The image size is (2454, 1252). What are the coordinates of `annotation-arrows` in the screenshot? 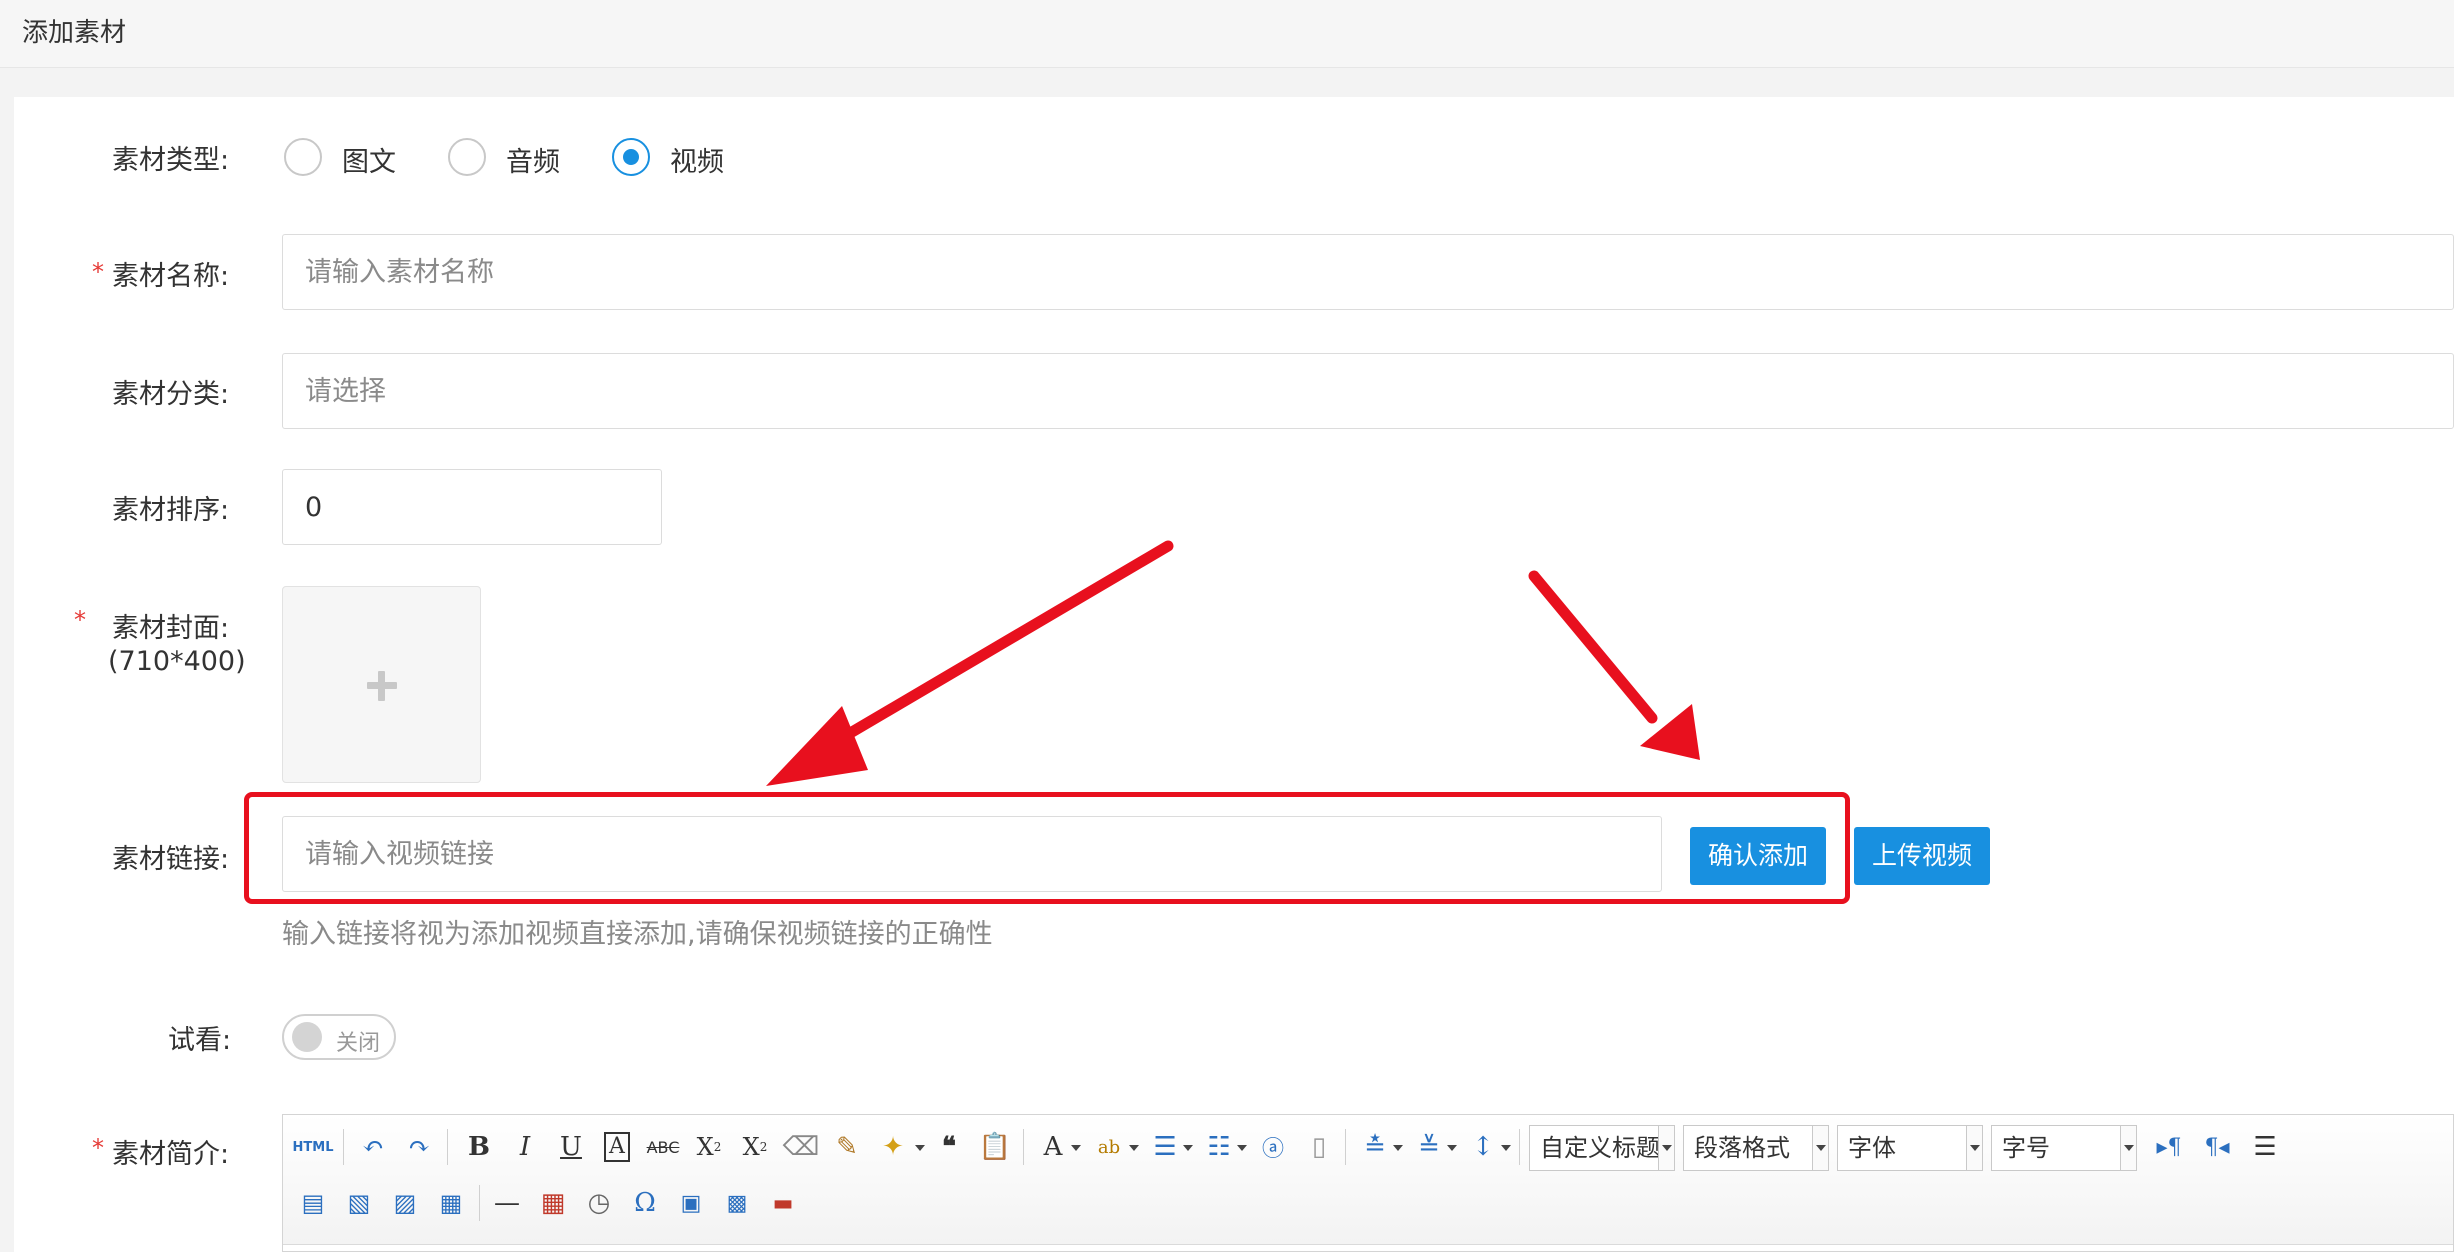 It's located at (1233, 663).